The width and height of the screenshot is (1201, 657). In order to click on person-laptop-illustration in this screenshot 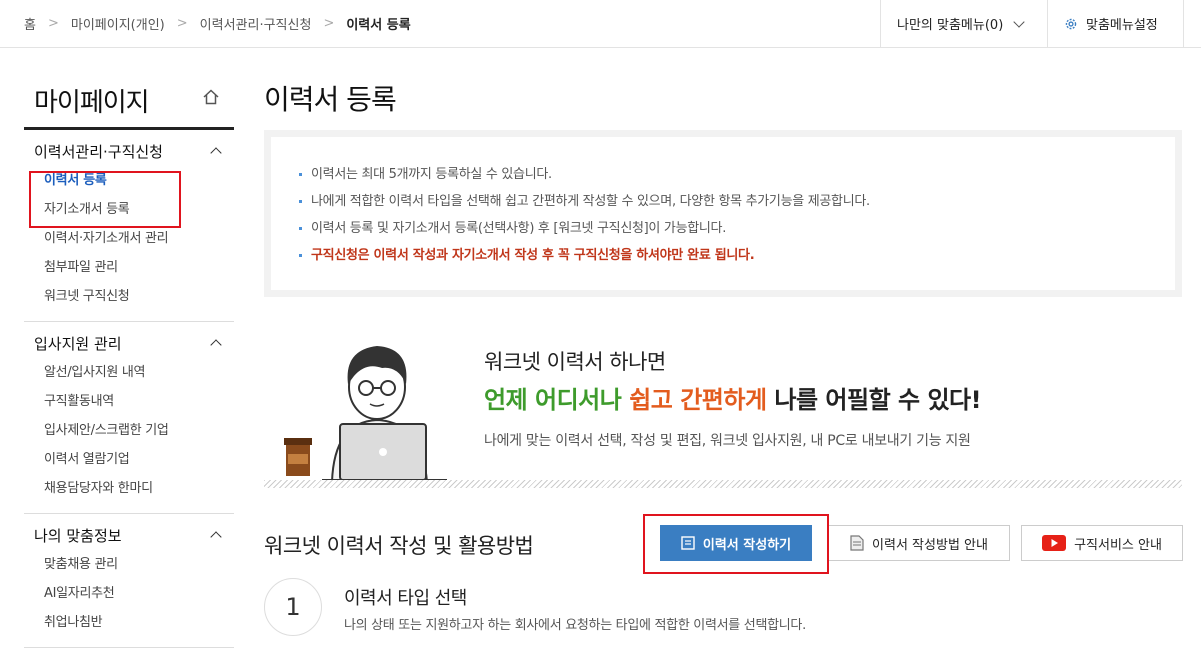, I will do `click(365, 414)`.